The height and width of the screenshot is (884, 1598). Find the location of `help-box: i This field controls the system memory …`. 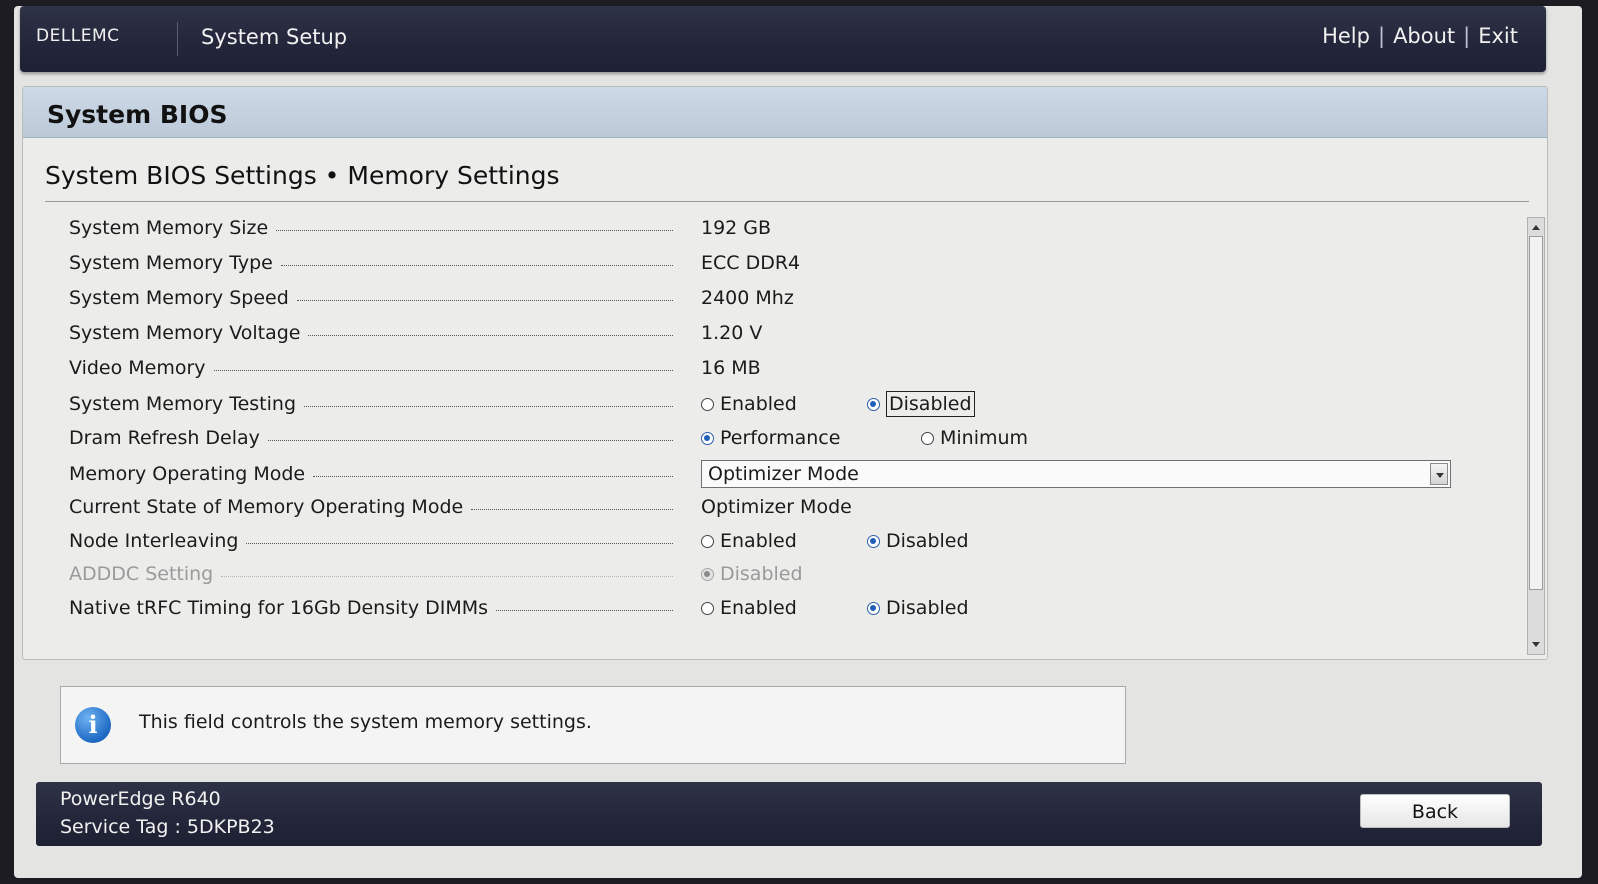

help-box: i This field controls the system memory … is located at coordinates (593, 725).